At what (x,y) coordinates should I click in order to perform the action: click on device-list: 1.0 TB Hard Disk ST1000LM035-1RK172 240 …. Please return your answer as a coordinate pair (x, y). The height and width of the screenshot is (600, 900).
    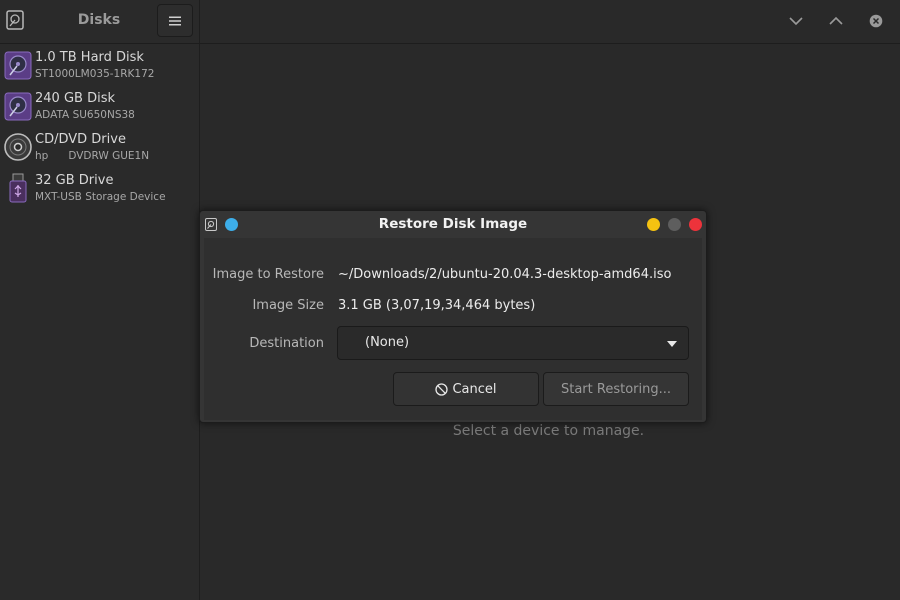
    Looking at the image, I should click on (100, 130).